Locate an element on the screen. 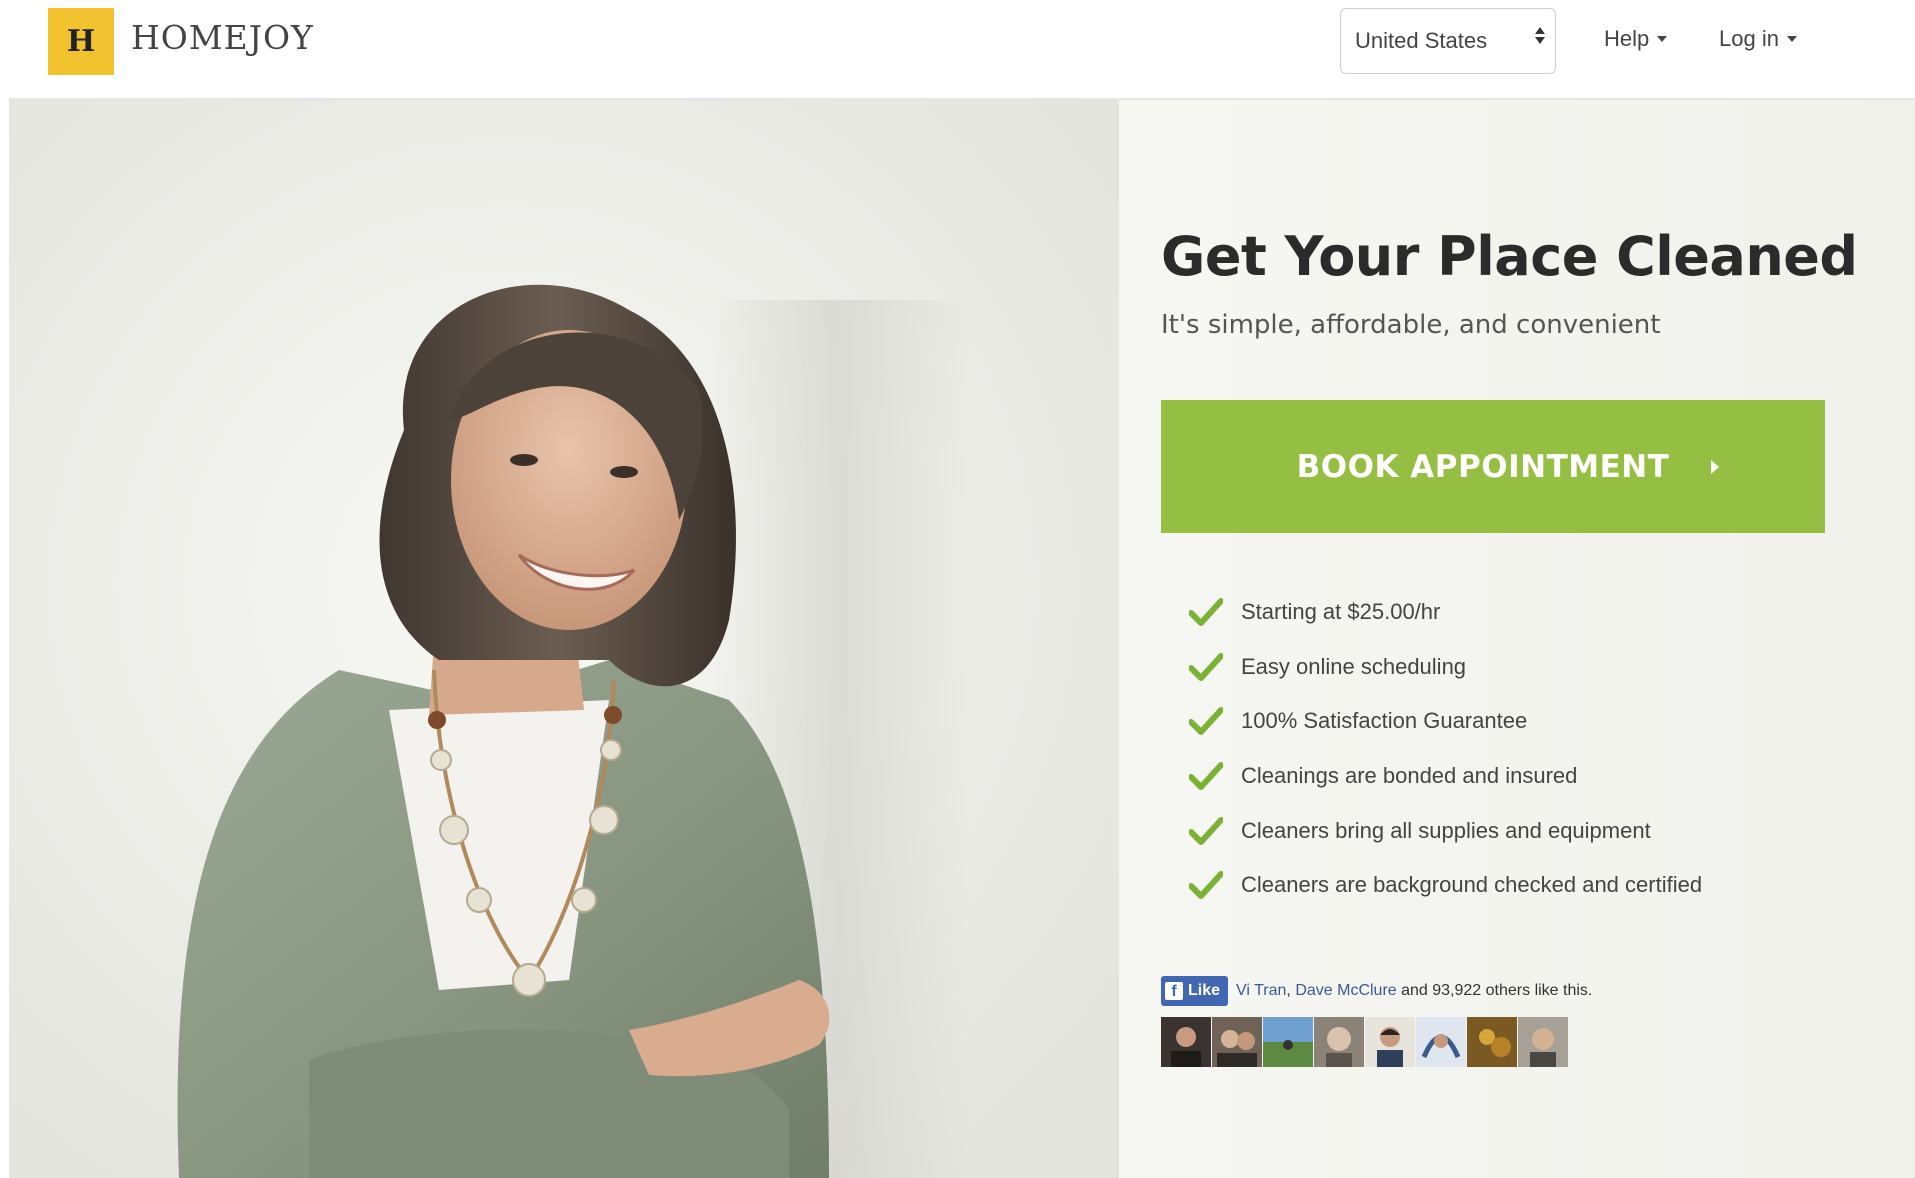 The width and height of the screenshot is (1915, 1178). feature-text: Easy online scheduling is located at coordinates (1354, 666).